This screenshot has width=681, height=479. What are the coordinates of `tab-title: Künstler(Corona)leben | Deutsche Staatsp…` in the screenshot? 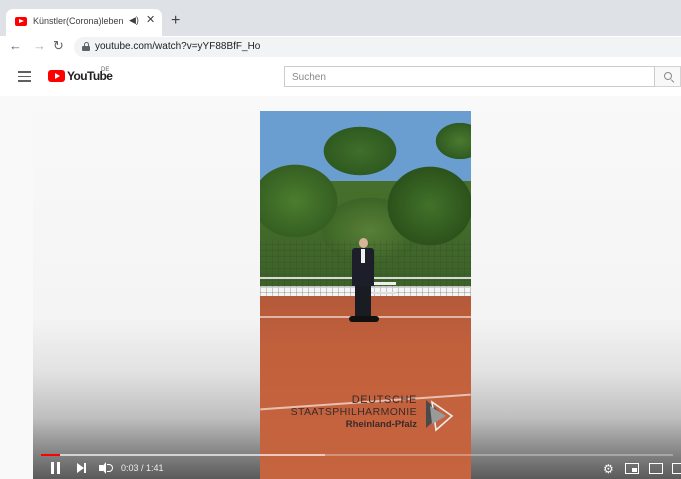 It's located at (79, 21).